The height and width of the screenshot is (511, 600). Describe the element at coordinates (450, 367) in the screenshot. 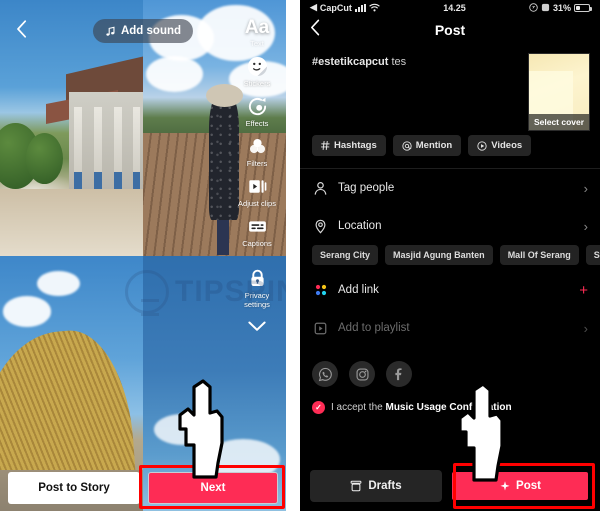

I see `share-to-row` at that location.